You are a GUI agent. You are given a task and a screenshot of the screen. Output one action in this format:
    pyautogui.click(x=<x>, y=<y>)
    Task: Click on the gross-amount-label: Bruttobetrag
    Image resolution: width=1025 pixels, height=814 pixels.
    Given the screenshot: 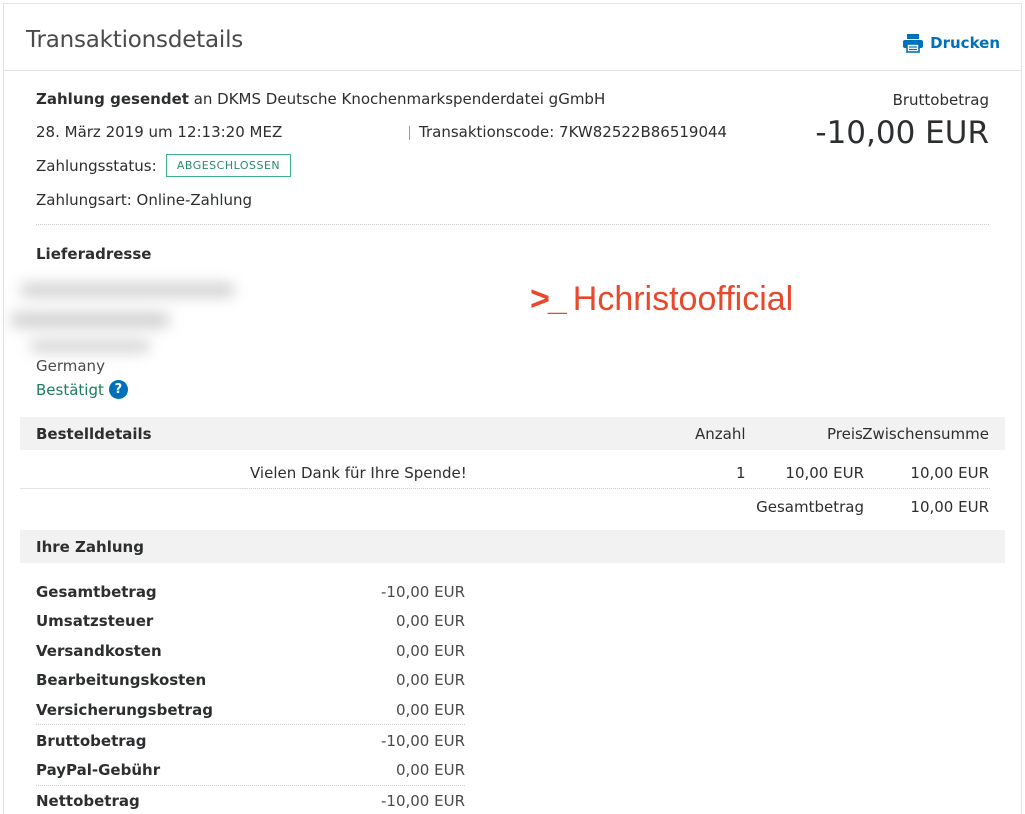 What is the action you would take?
    pyautogui.click(x=940, y=100)
    